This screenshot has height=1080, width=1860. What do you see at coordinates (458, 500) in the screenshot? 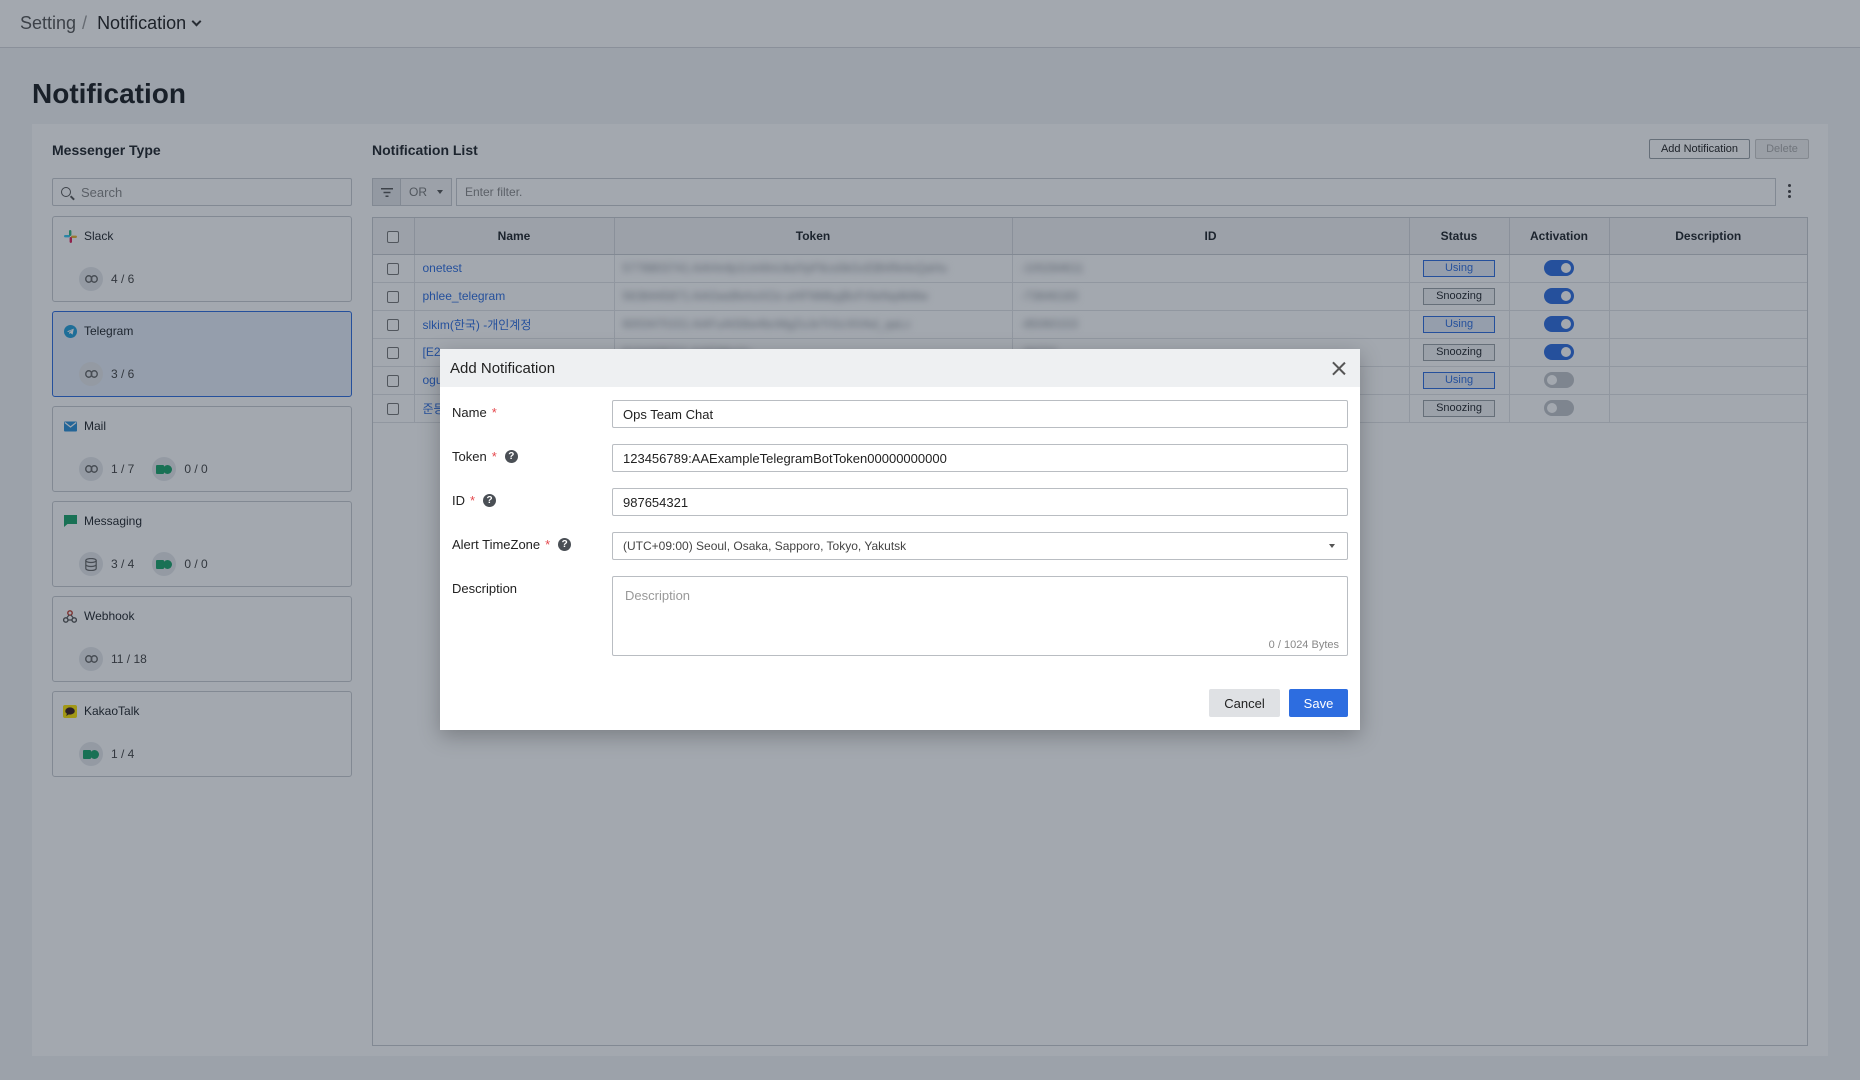
I see `id-label: ID` at bounding box center [458, 500].